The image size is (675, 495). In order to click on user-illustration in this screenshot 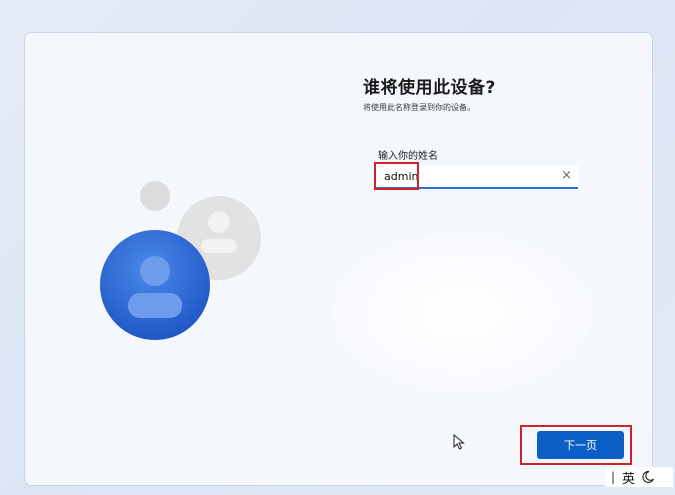, I will do `click(180, 260)`.